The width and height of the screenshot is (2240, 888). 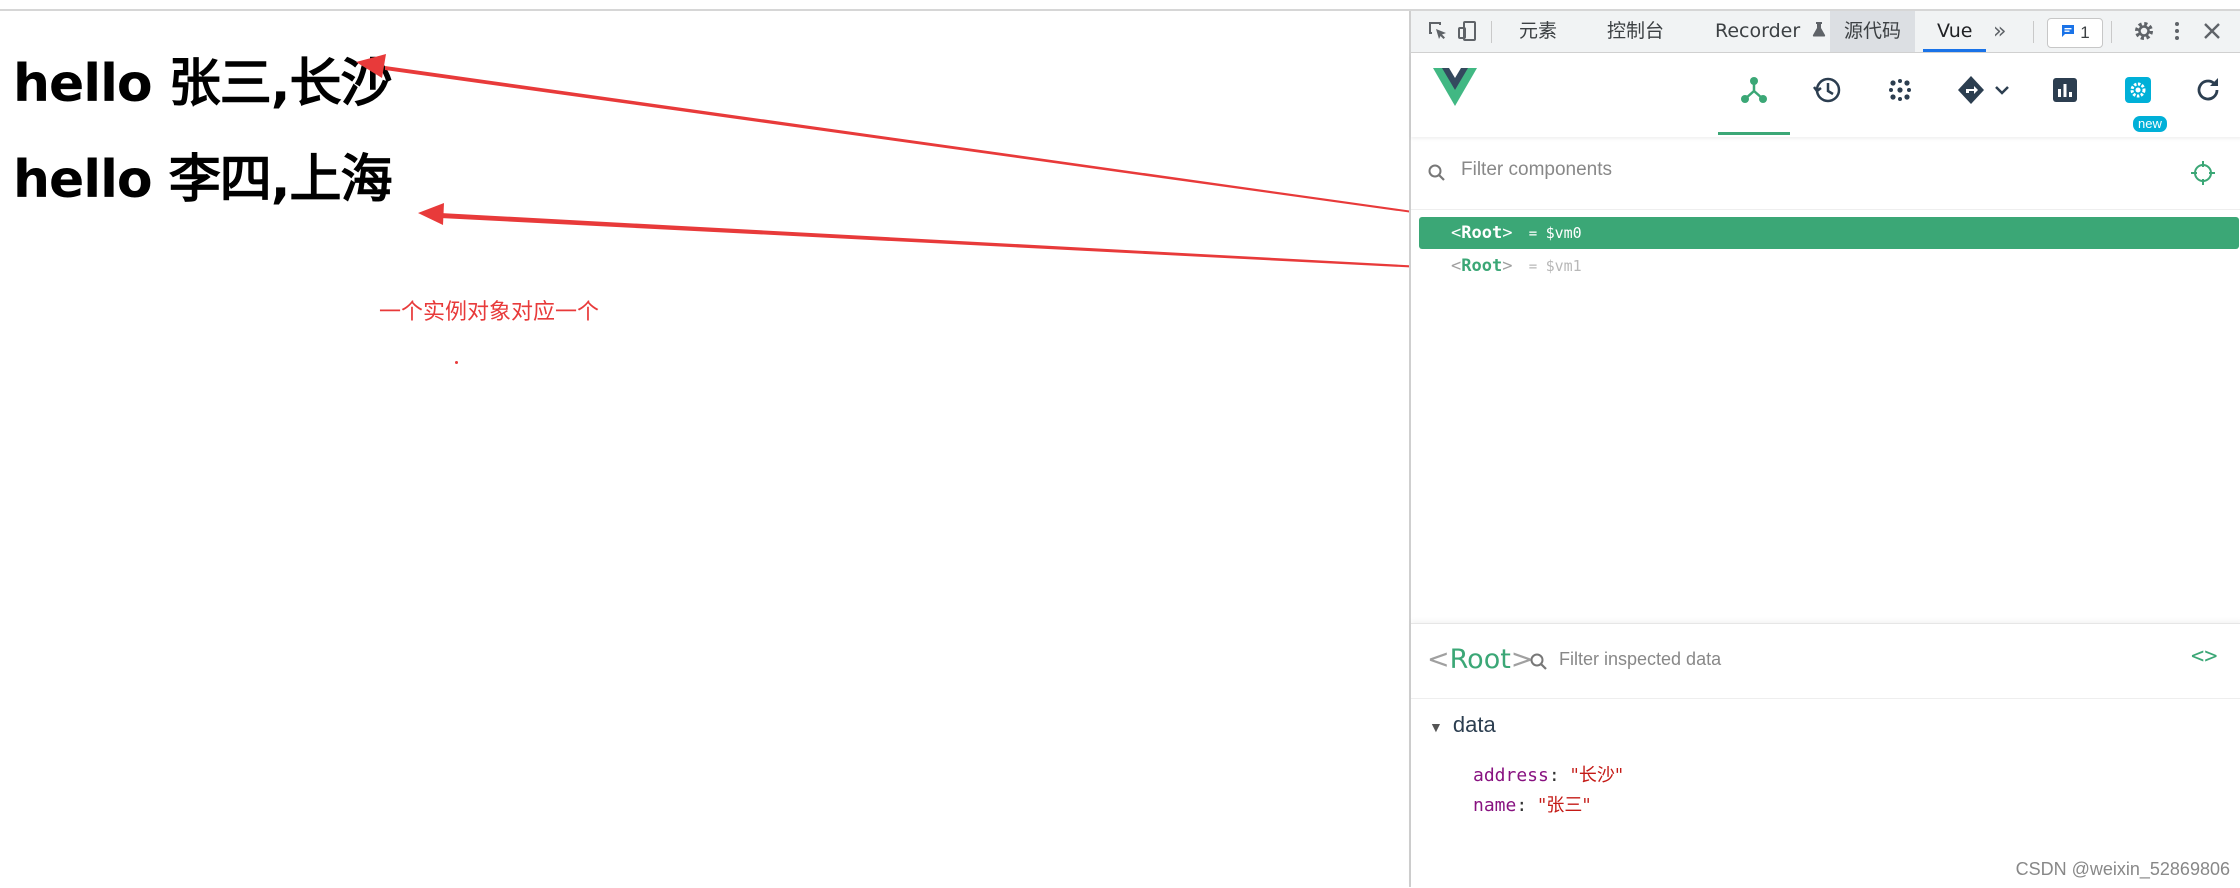 I want to click on tree-row-root-1: <Root> = $vm1, so click(x=1829, y=266).